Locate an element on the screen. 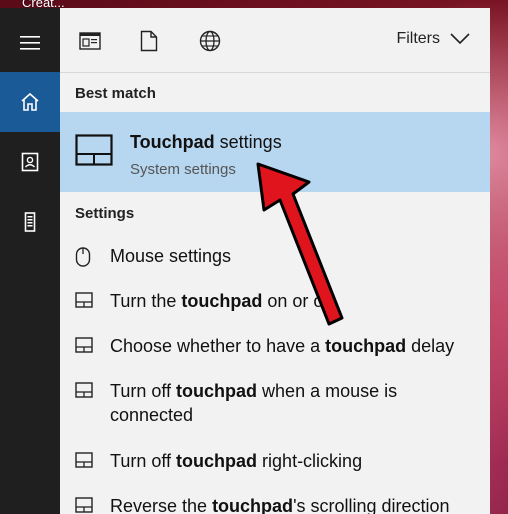  web-icon is located at coordinates (210, 41).